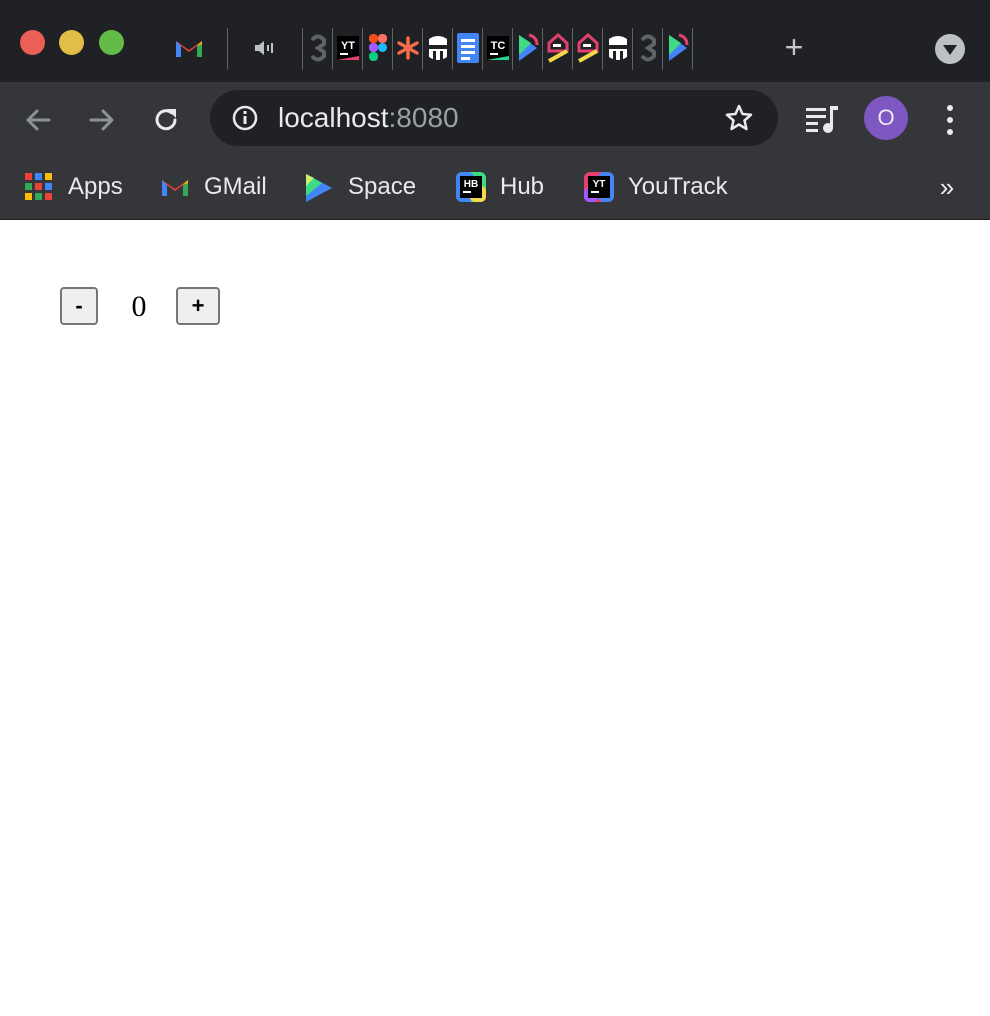 Image resolution: width=990 pixels, height=1016 pixels. What do you see at coordinates (264, 48) in the screenshot?
I see `audio-playing-icon` at bounding box center [264, 48].